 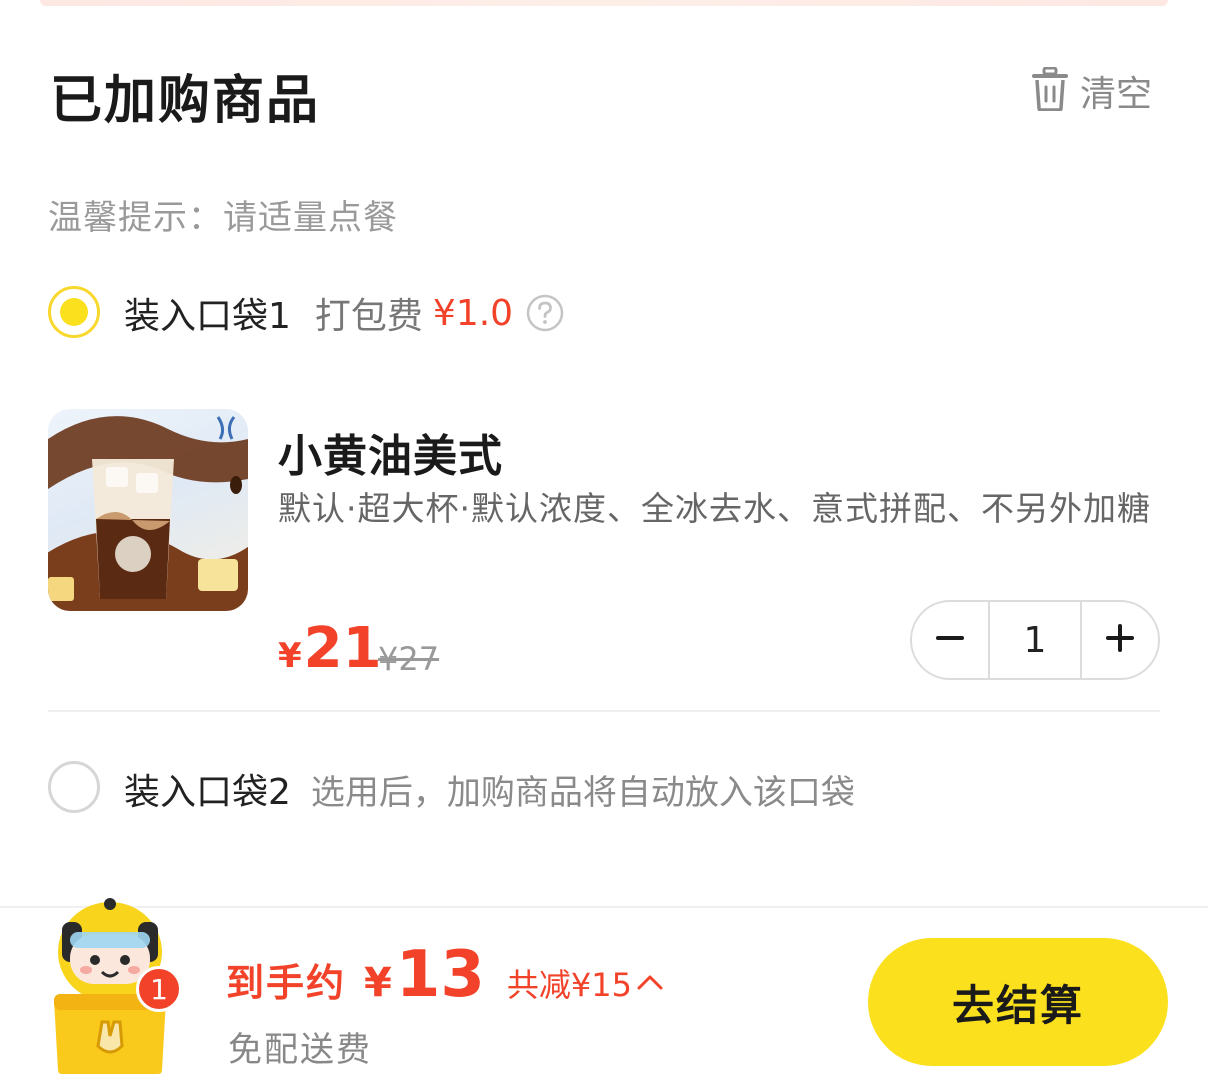 What do you see at coordinates (714, 508) in the screenshot?
I see `product-specs: 默认·超大杯·默认浓度、全冰去水、意式拼配、不另外加糖` at bounding box center [714, 508].